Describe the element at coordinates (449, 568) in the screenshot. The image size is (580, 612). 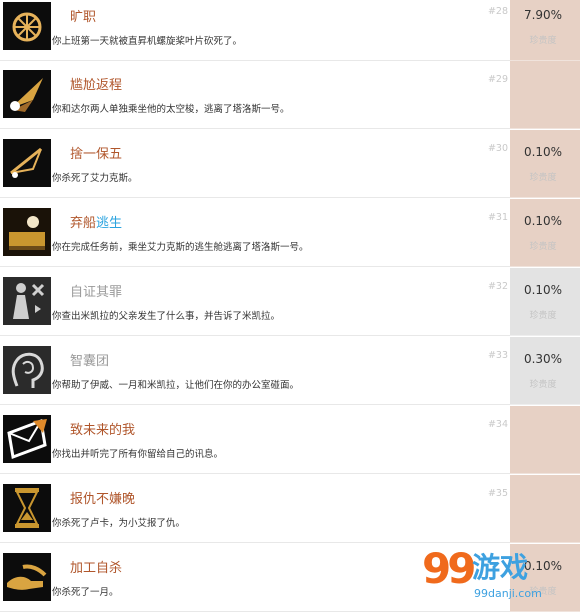
I see `watermark-number: 99` at that location.